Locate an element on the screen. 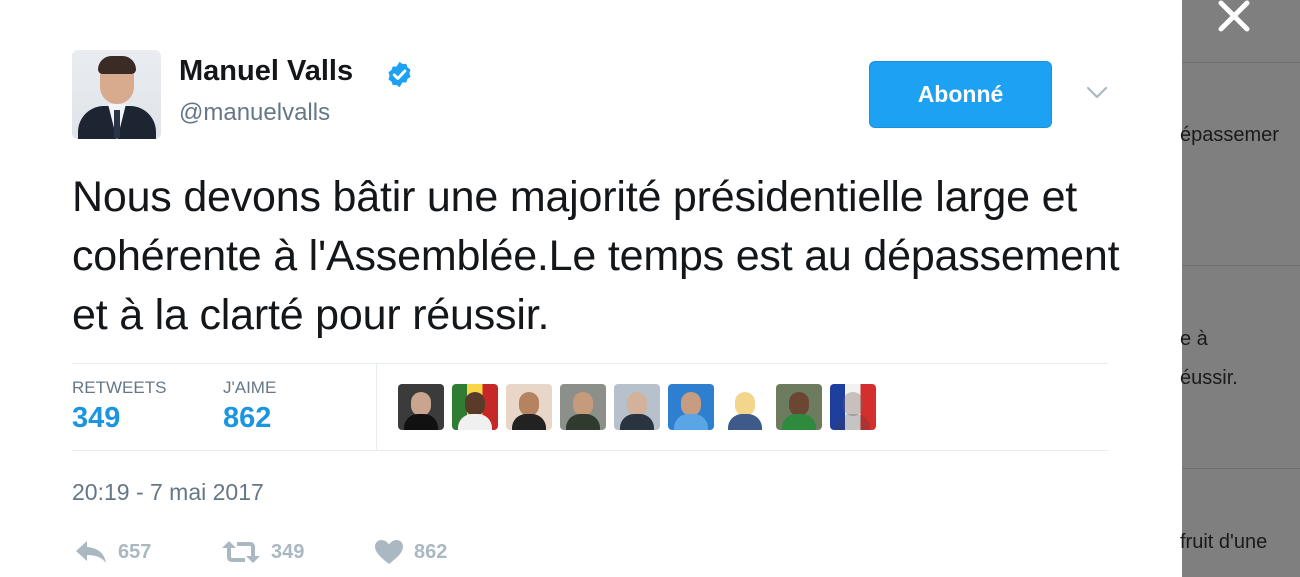 This screenshot has height=577, width=1300. retweets-label: RETWEETS is located at coordinates (119, 388).